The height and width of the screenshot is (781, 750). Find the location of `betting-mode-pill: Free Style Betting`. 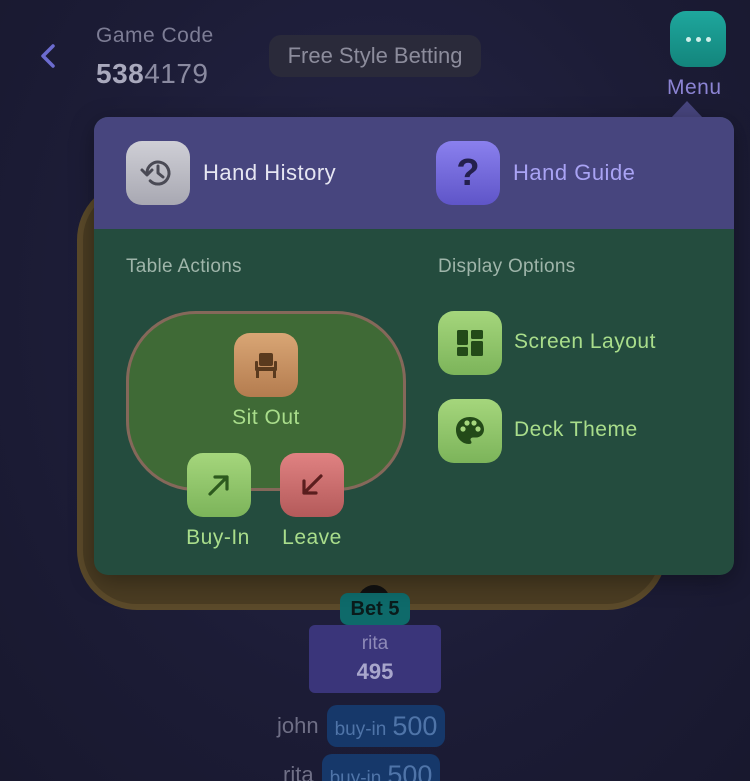

betting-mode-pill: Free Style Betting is located at coordinates (375, 56).